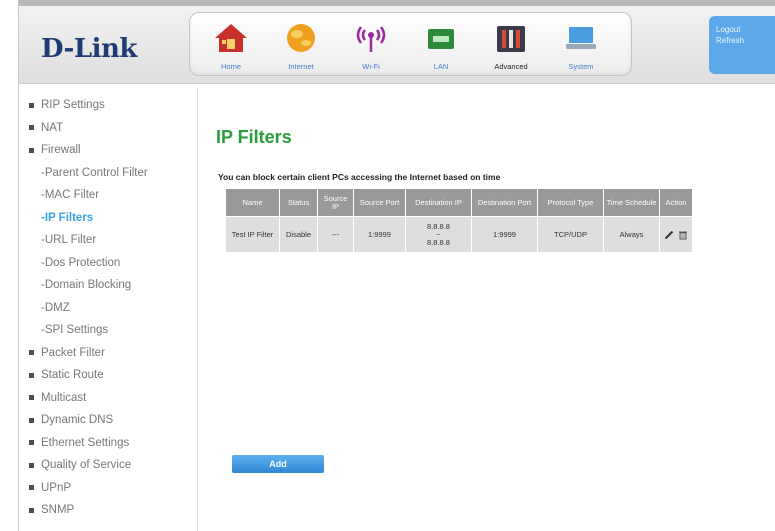  I want to click on advanced-tools-icon, so click(511, 39).